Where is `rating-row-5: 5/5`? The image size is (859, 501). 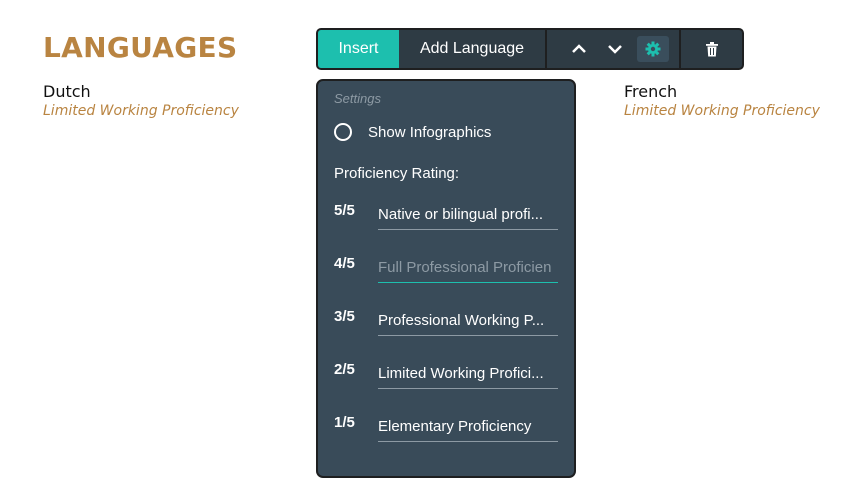 rating-row-5: 5/5 is located at coordinates (447, 218).